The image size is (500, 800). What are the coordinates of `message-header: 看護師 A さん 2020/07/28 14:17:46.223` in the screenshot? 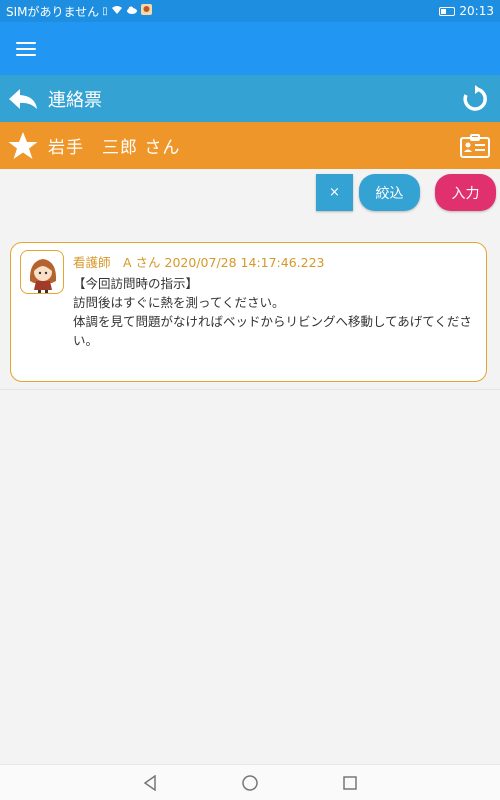 It's located at (273, 261).